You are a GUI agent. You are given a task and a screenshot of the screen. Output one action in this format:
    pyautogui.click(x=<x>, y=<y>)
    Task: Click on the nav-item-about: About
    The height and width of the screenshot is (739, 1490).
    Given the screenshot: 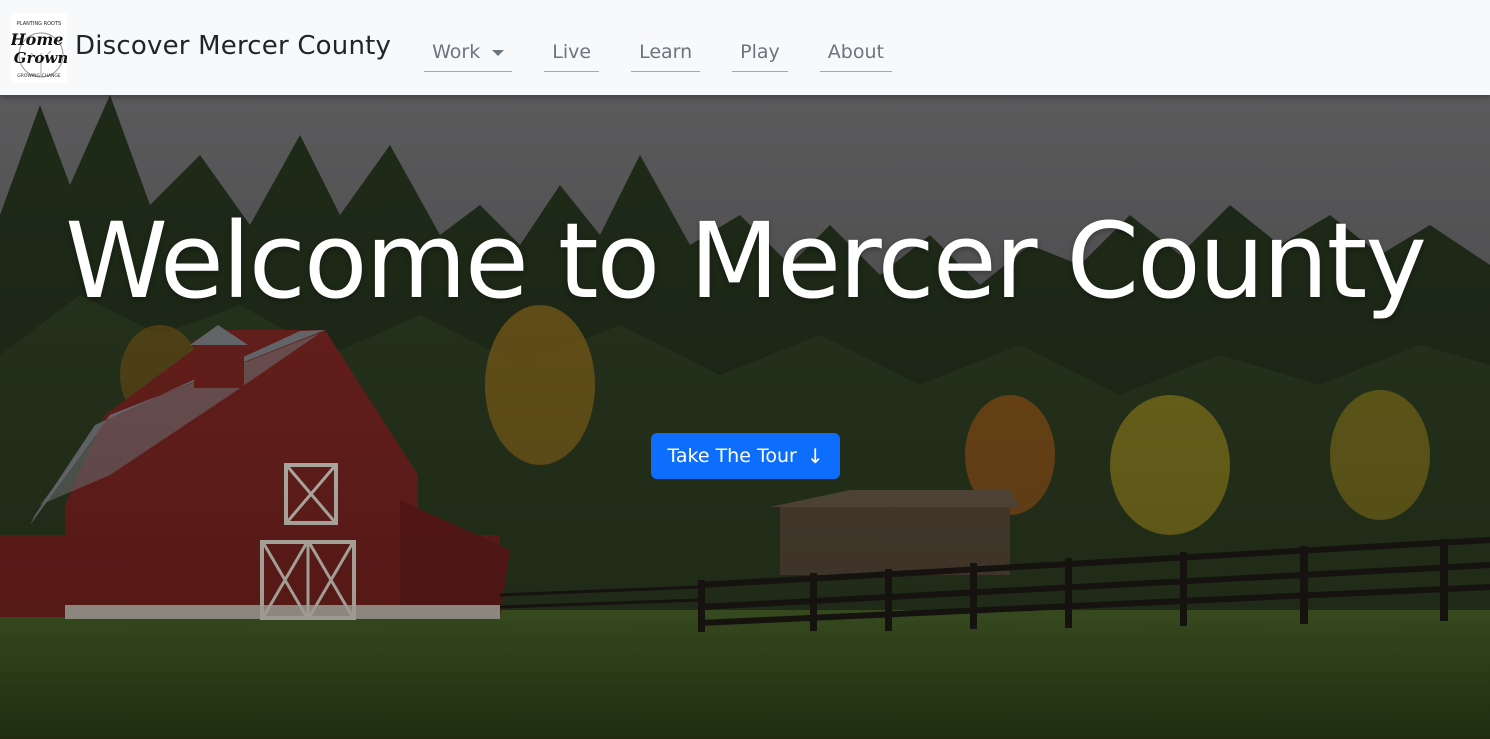 What is the action you would take?
    pyautogui.click(x=855, y=53)
    